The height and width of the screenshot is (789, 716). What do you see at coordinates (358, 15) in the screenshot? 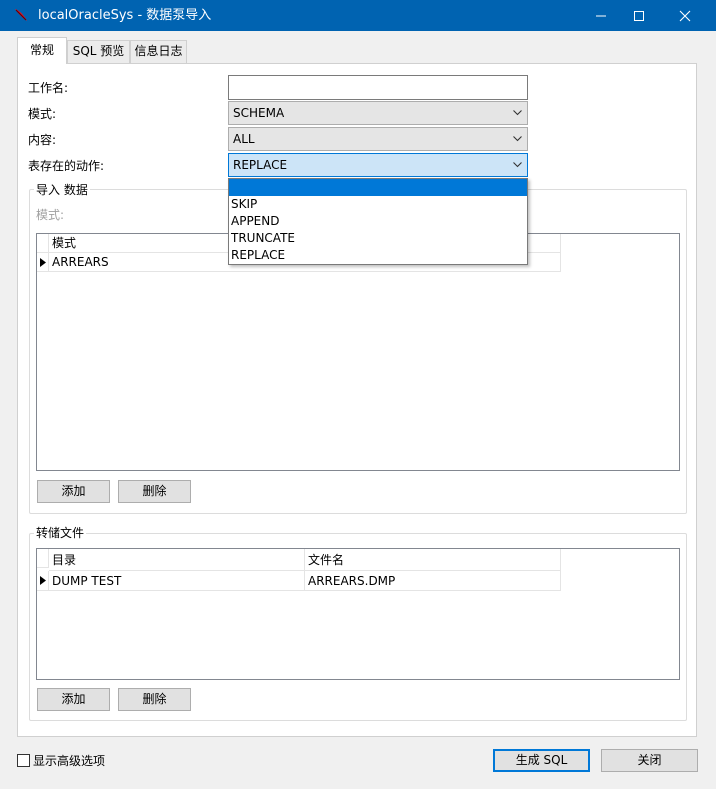
I see `title-bar: localOracleSys - 数据泵导入` at bounding box center [358, 15].